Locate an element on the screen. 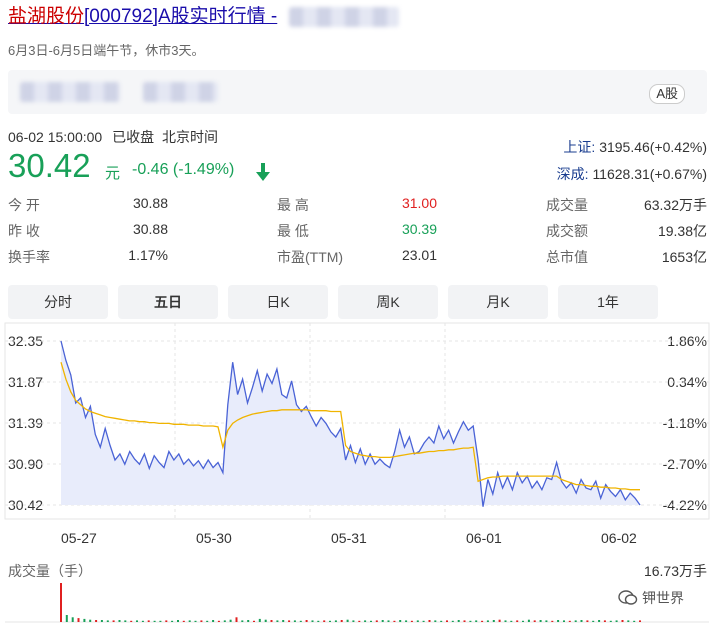  x-tick: 05-30 is located at coordinates (214, 538).